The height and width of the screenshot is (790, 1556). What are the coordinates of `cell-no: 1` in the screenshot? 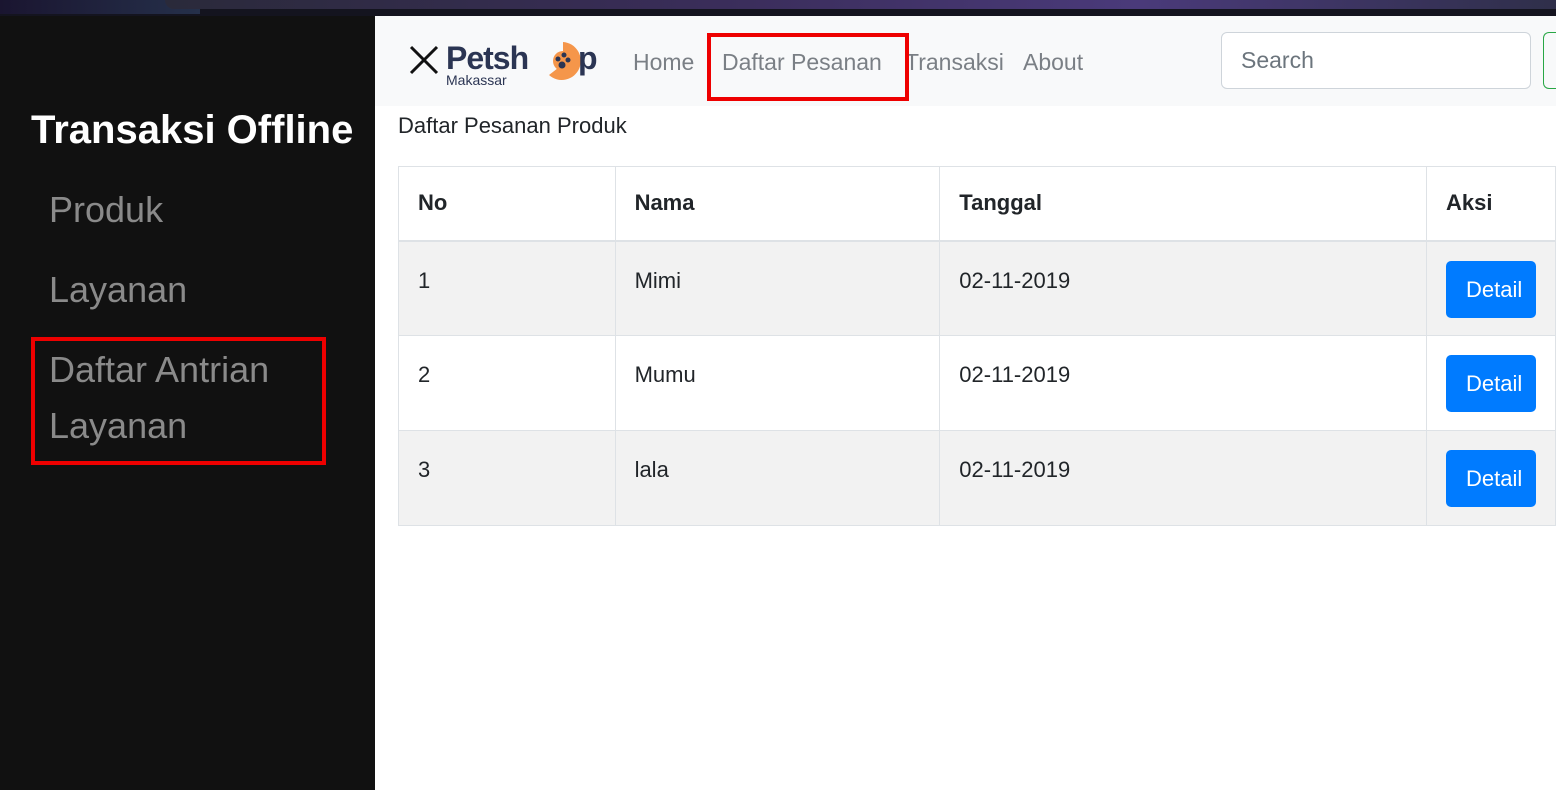 It's located at (507, 288).